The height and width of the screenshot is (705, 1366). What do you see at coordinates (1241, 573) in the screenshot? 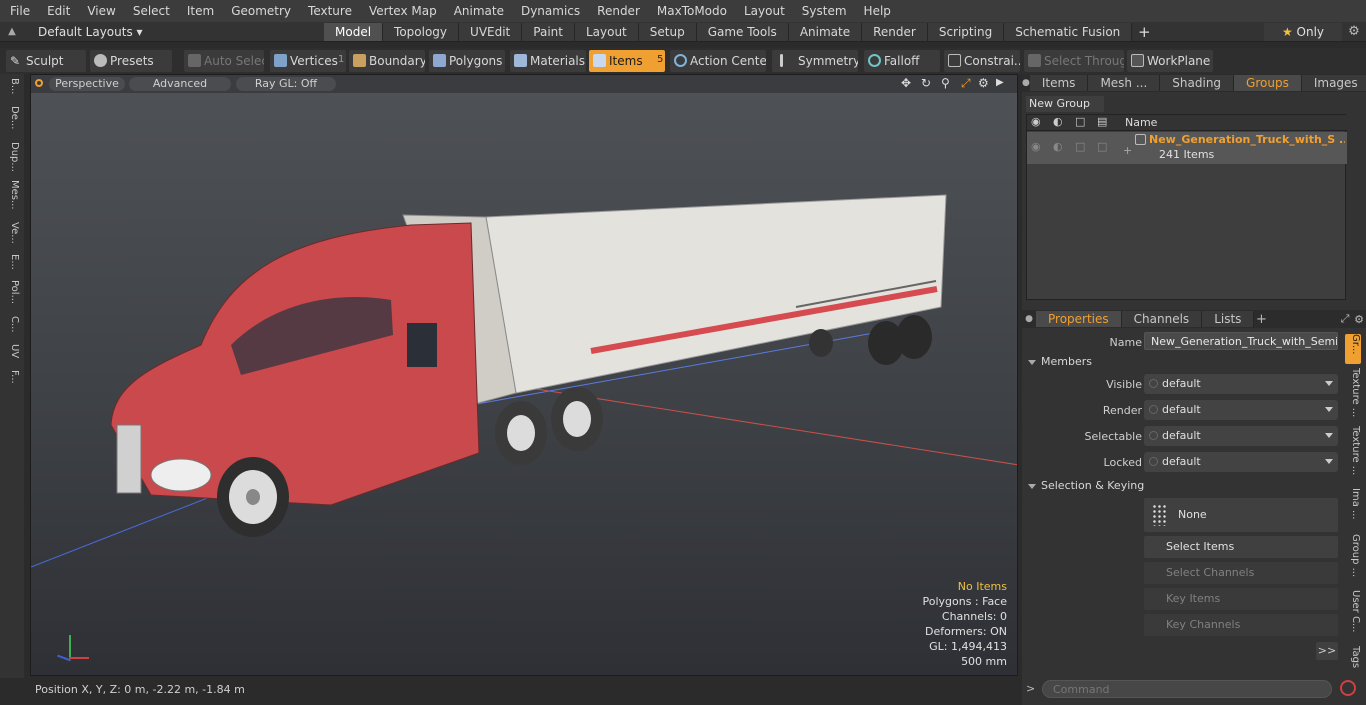
I see `select-channels-button: Select Channels` at bounding box center [1241, 573].